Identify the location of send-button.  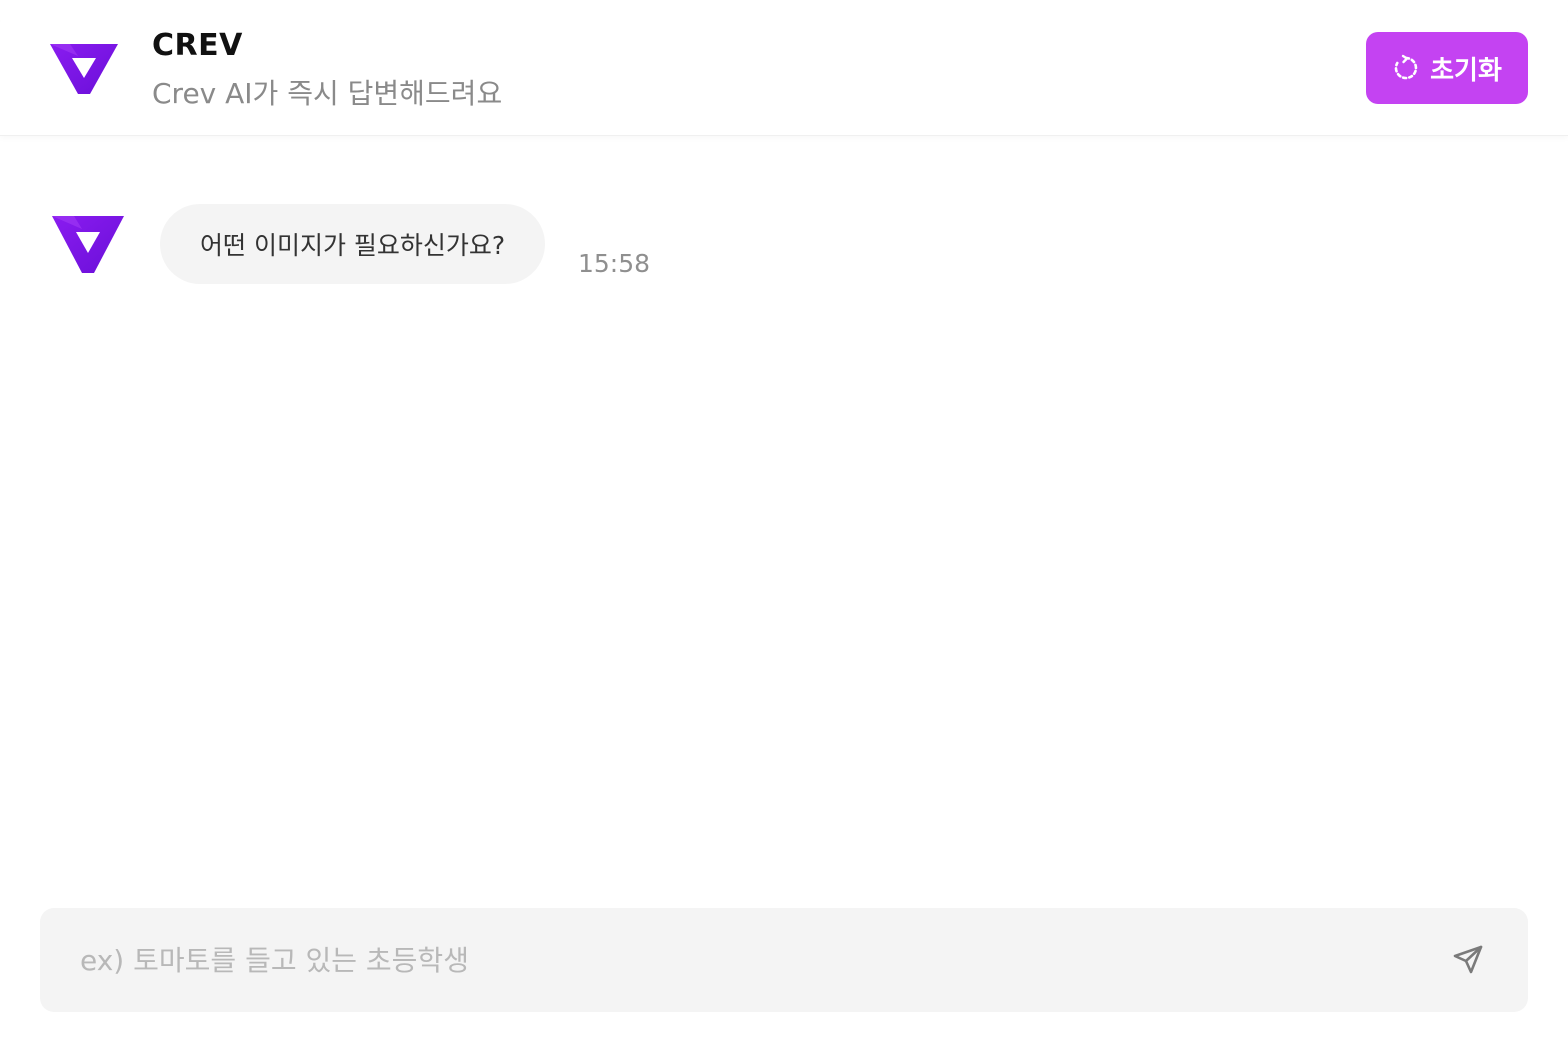
(1468, 960).